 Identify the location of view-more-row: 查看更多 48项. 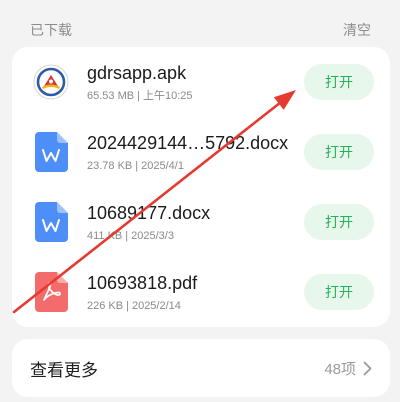
(201, 368).